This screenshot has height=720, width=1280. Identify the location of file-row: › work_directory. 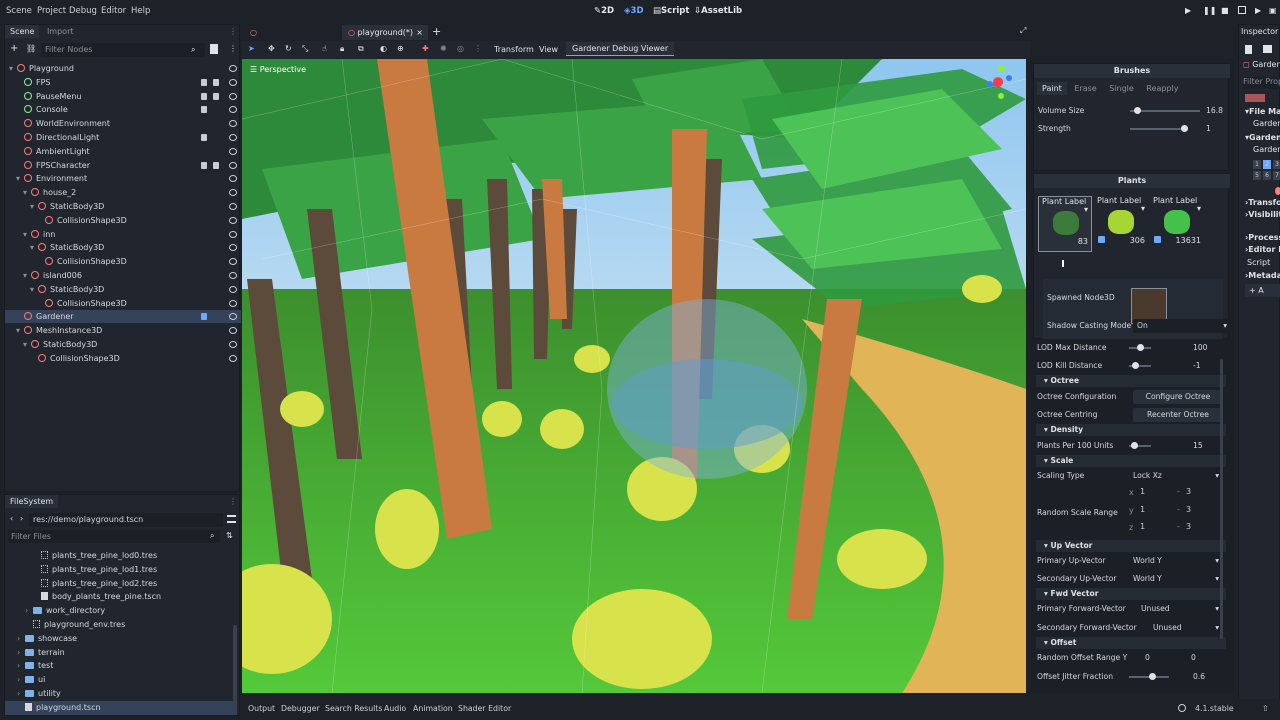
(121, 611).